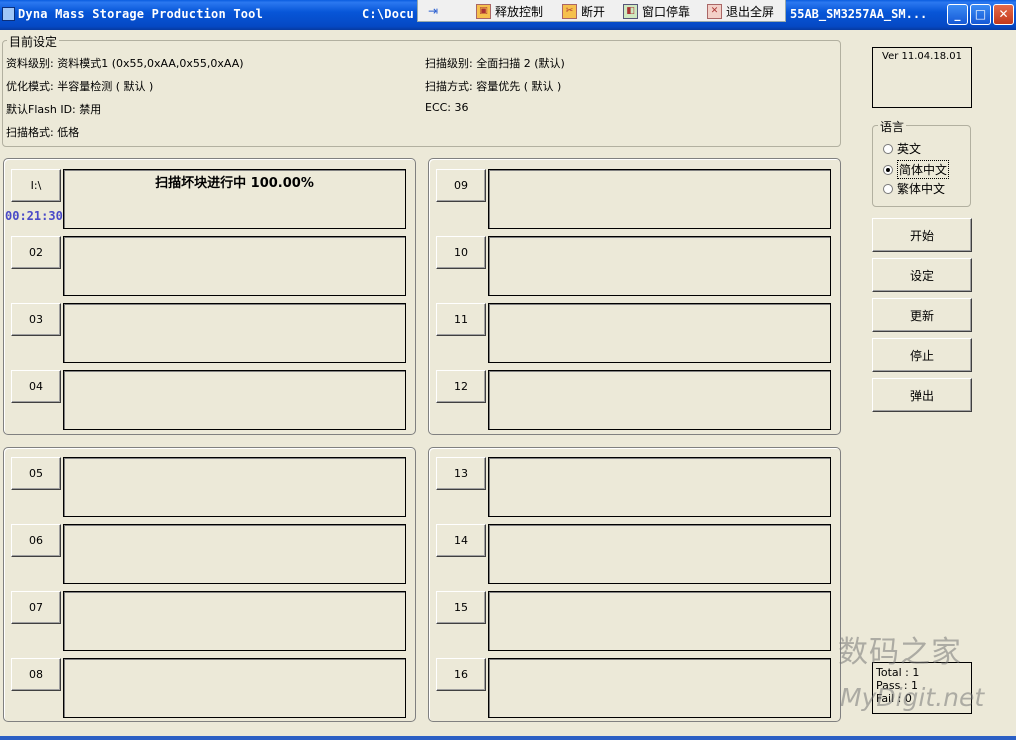  I want to click on slot-label: I:\, so click(36, 185).